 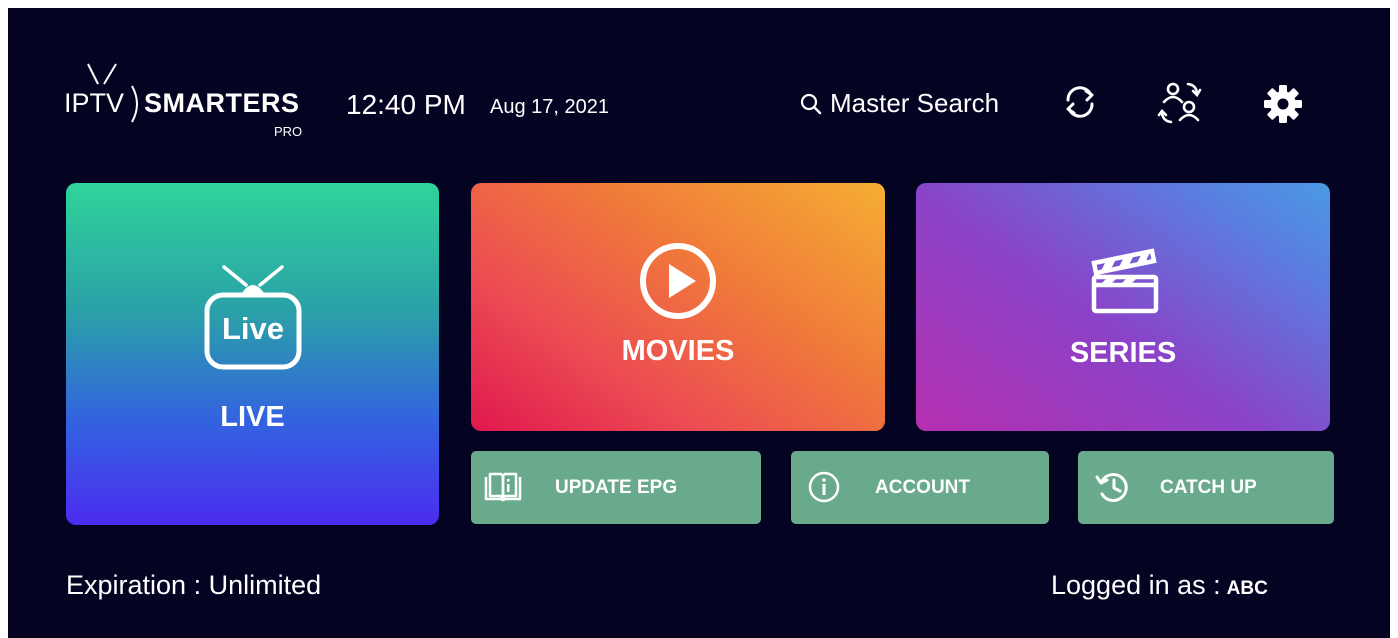 I want to click on account-label: ACCOUNT, so click(x=922, y=487).